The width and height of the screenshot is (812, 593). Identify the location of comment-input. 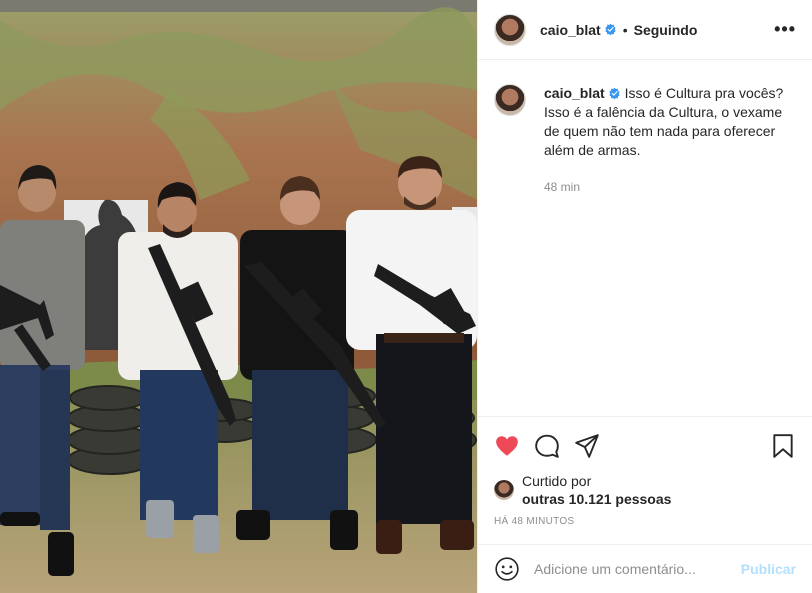
(634, 569).